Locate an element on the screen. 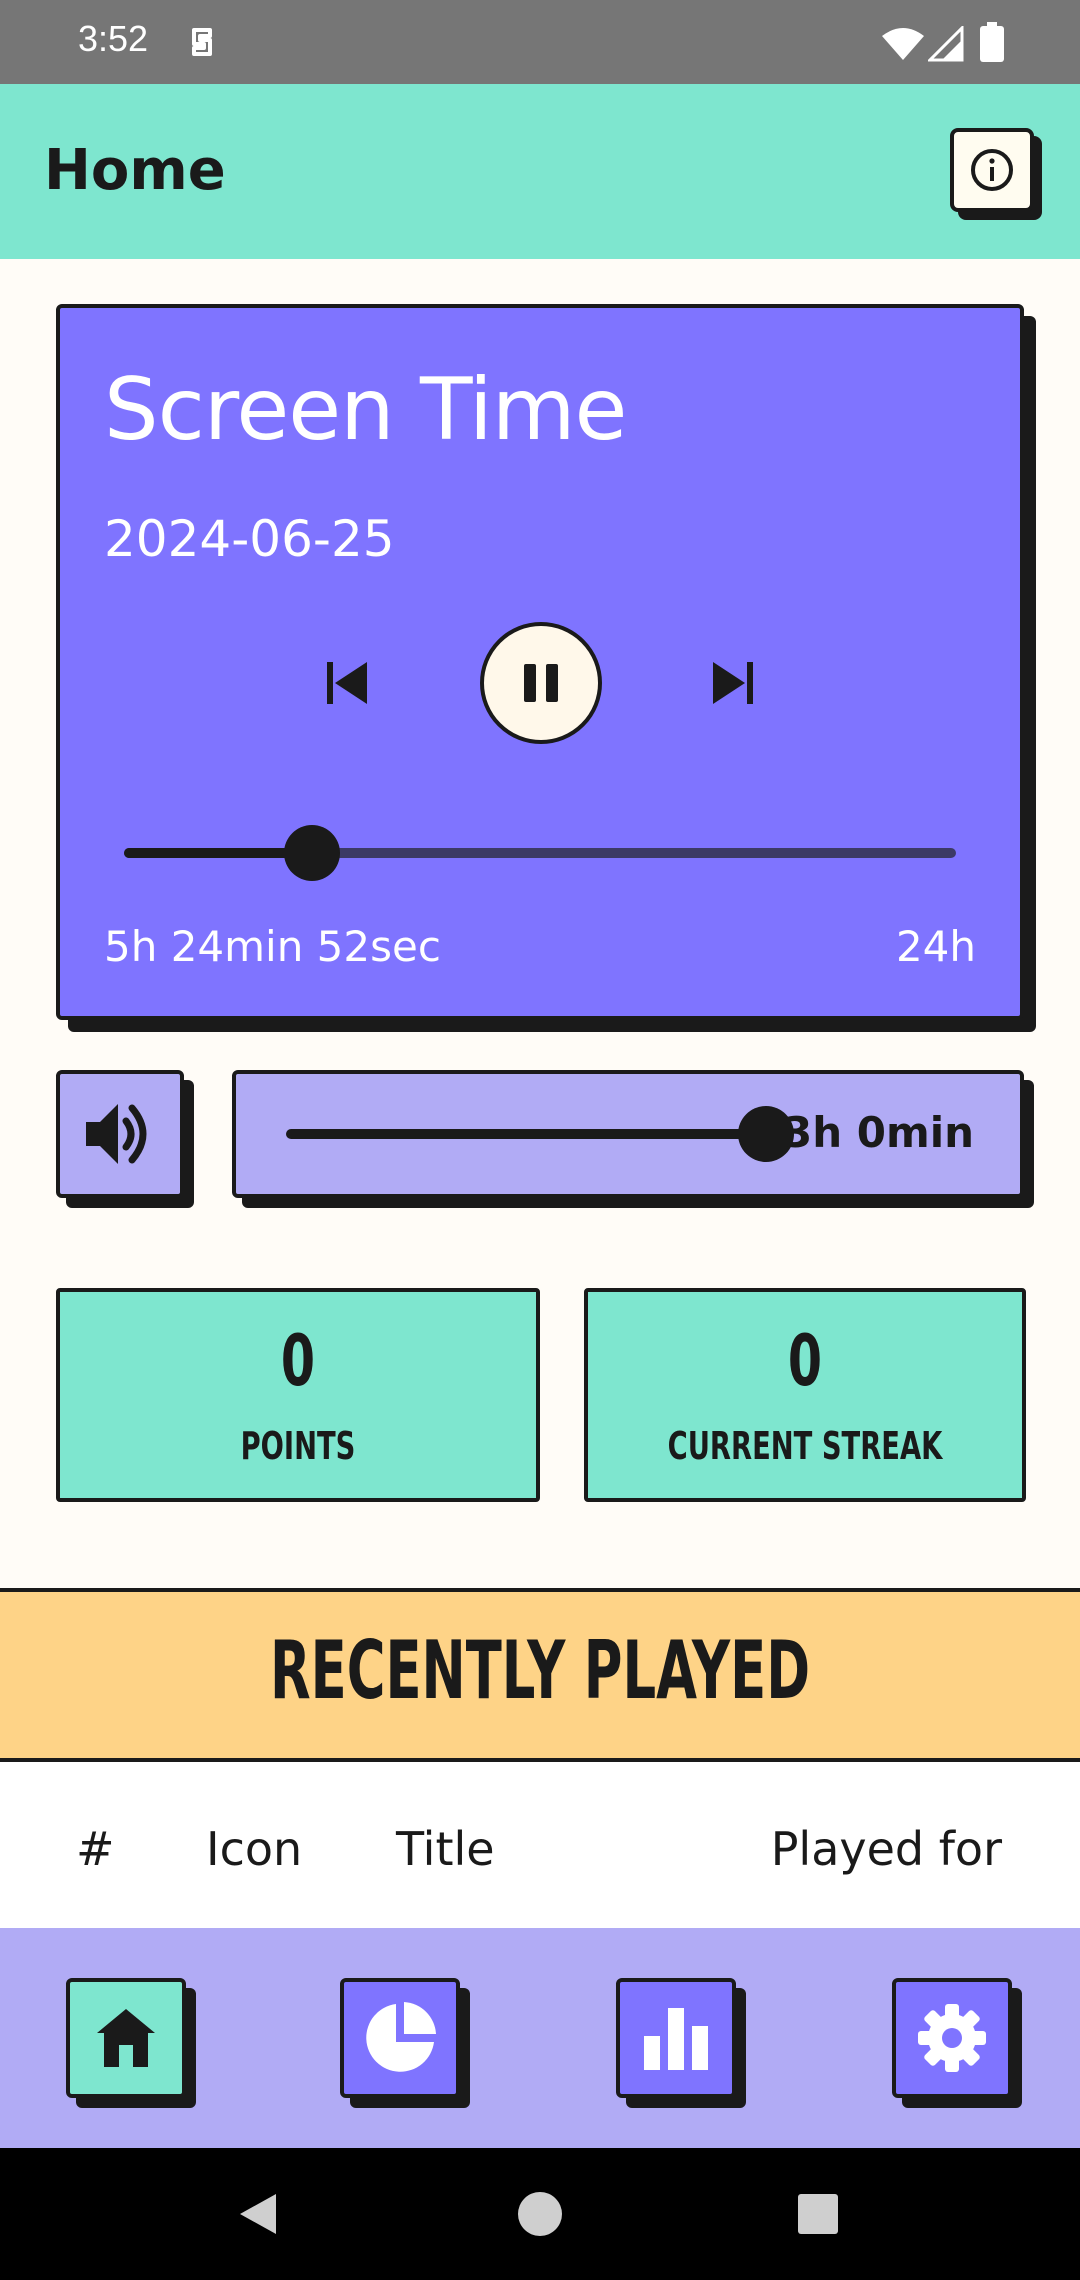  battery-icon is located at coordinates (992, 42).